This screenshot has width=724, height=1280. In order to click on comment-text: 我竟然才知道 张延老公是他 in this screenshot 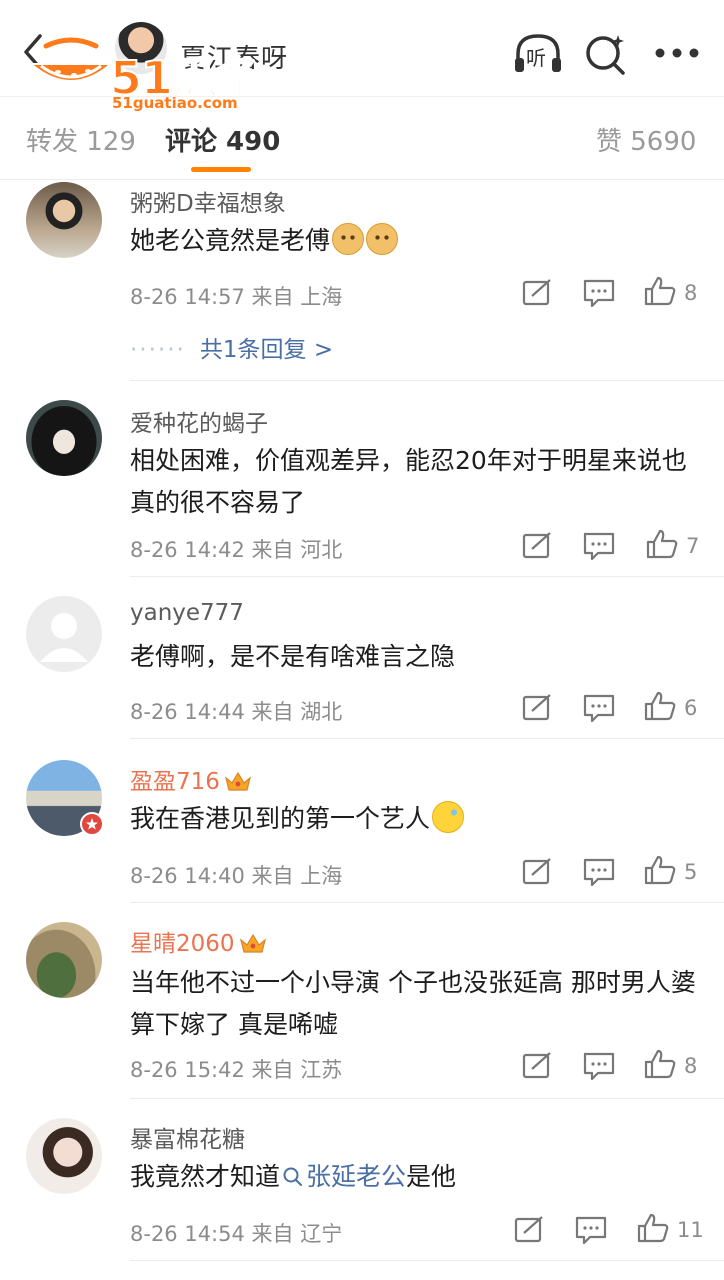, I will do `click(415, 1177)`.